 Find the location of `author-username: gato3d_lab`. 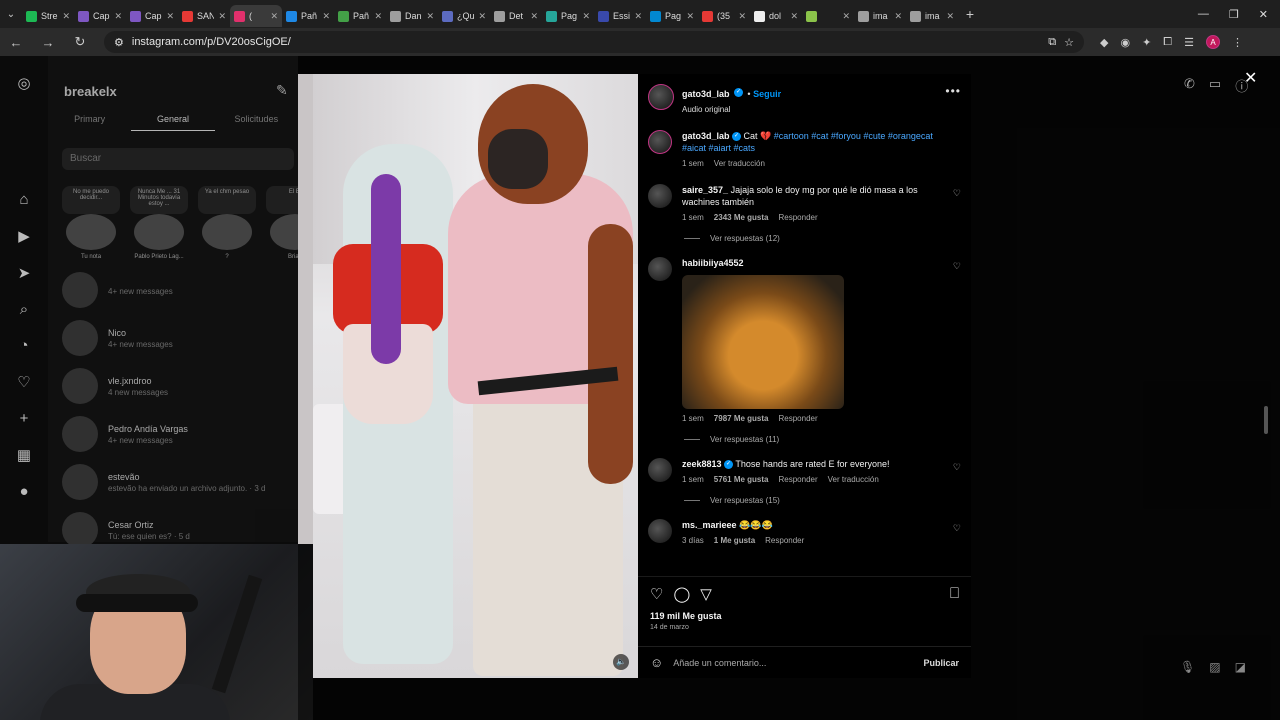

author-username: gato3d_lab is located at coordinates (706, 94).